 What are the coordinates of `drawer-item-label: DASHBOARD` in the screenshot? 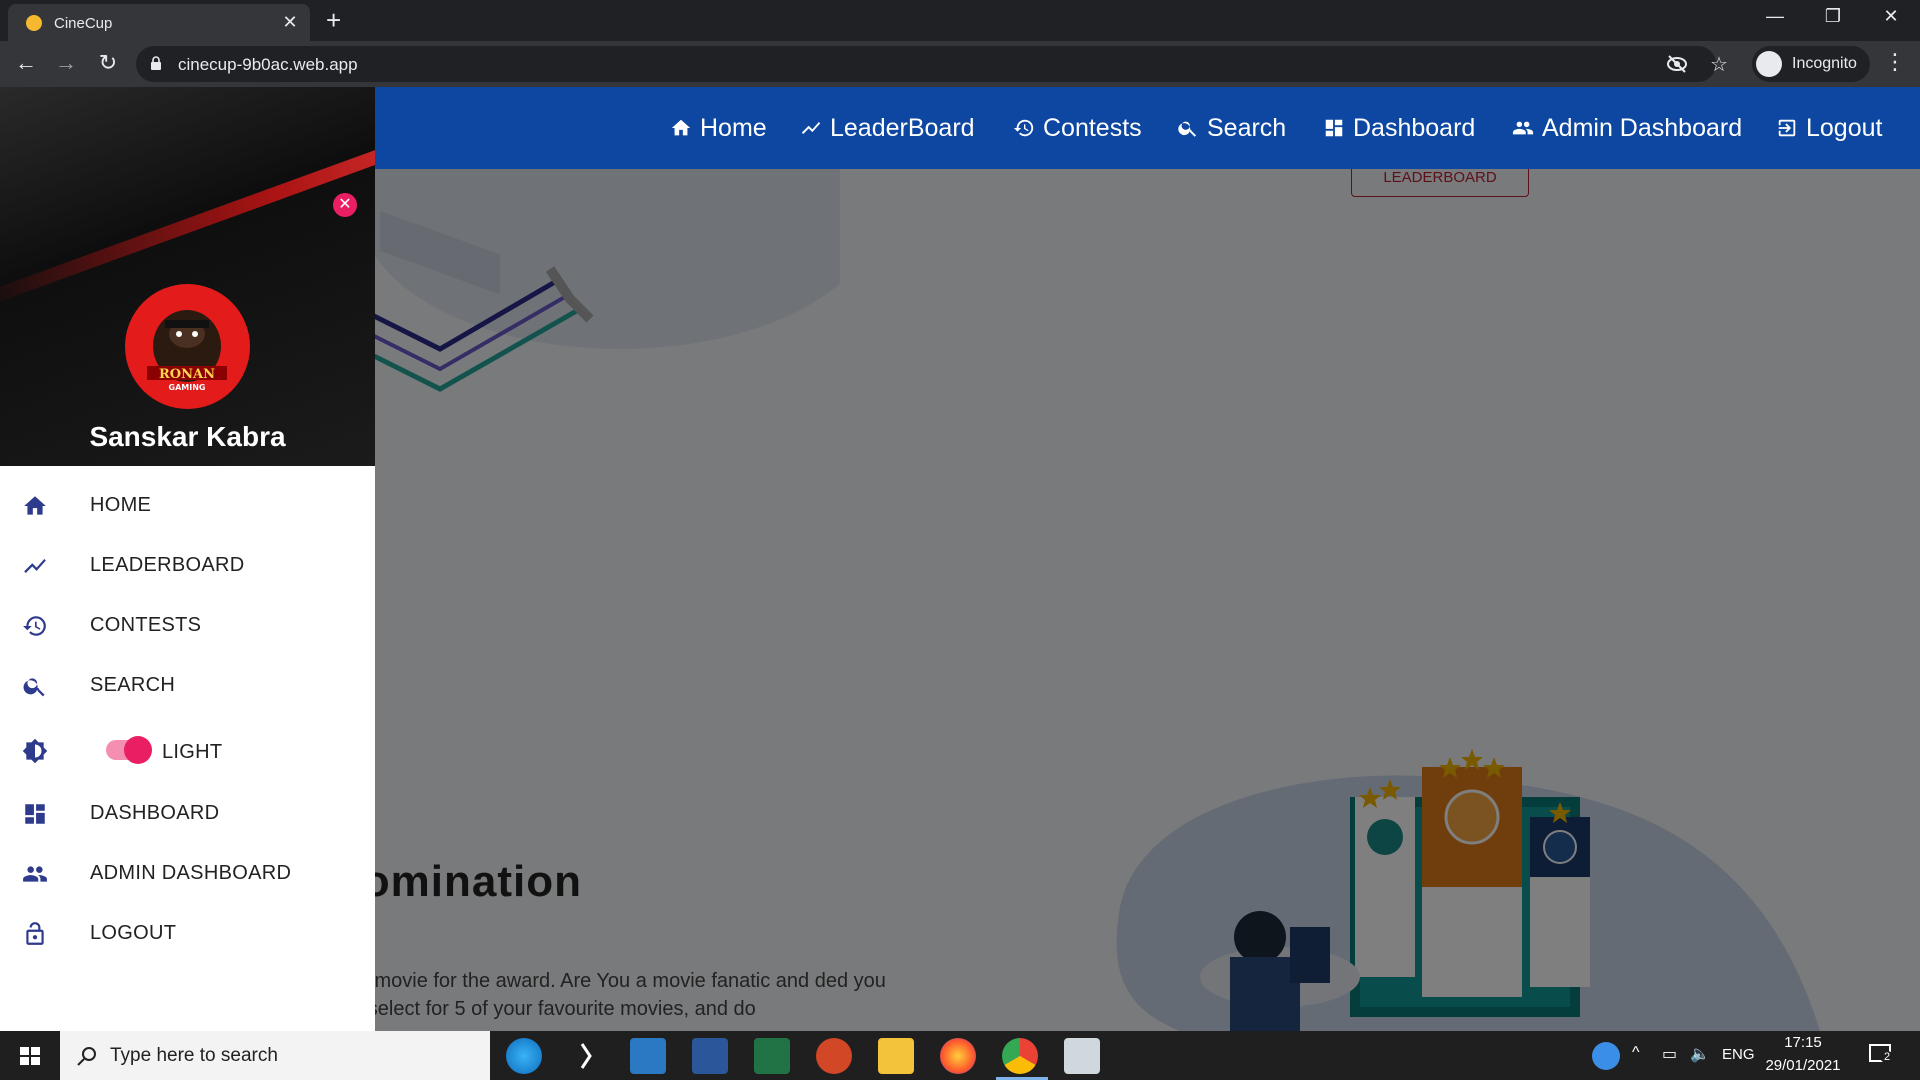 It's located at (155, 813).